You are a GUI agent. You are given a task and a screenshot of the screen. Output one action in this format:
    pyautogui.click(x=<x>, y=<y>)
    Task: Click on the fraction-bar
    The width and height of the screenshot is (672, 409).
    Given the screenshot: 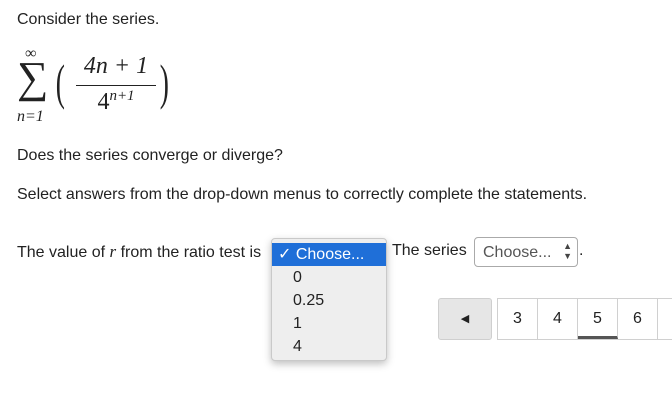 What is the action you would take?
    pyautogui.click(x=116, y=85)
    